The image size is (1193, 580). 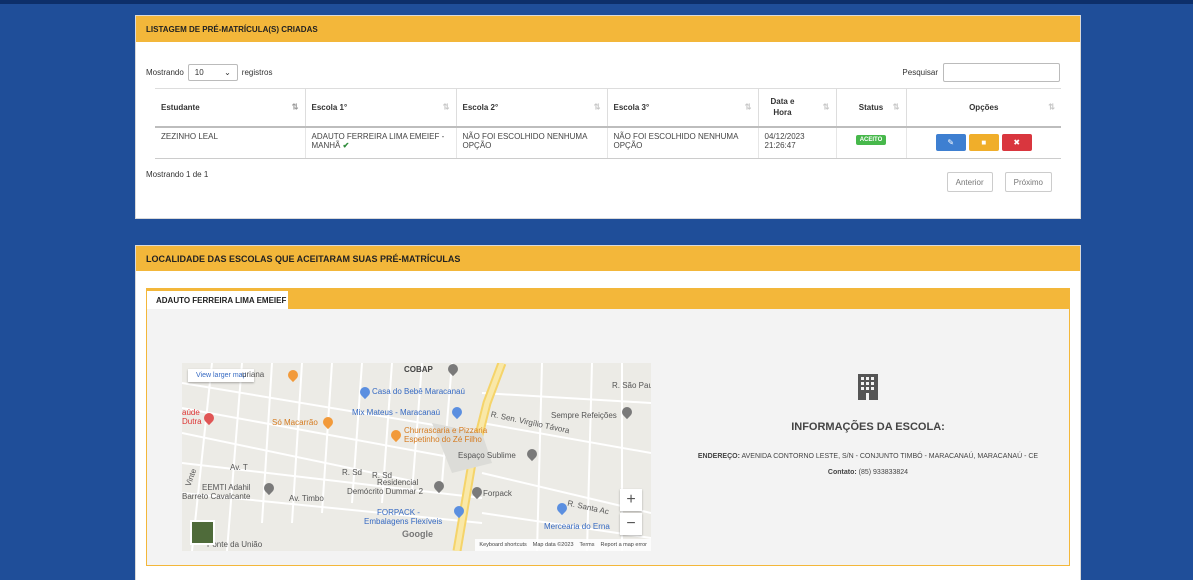 I want to click on datetime-cell: 04/12/2023 21:26:47, so click(x=796, y=142).